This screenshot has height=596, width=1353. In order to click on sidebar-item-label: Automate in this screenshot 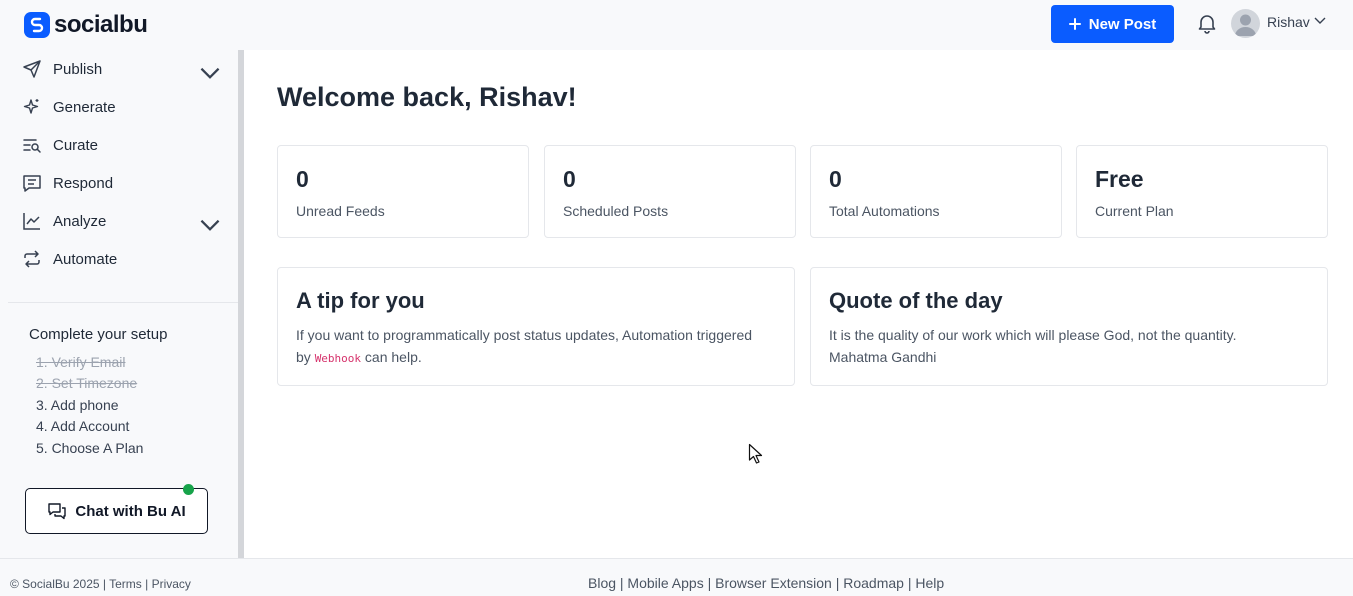, I will do `click(85, 259)`.